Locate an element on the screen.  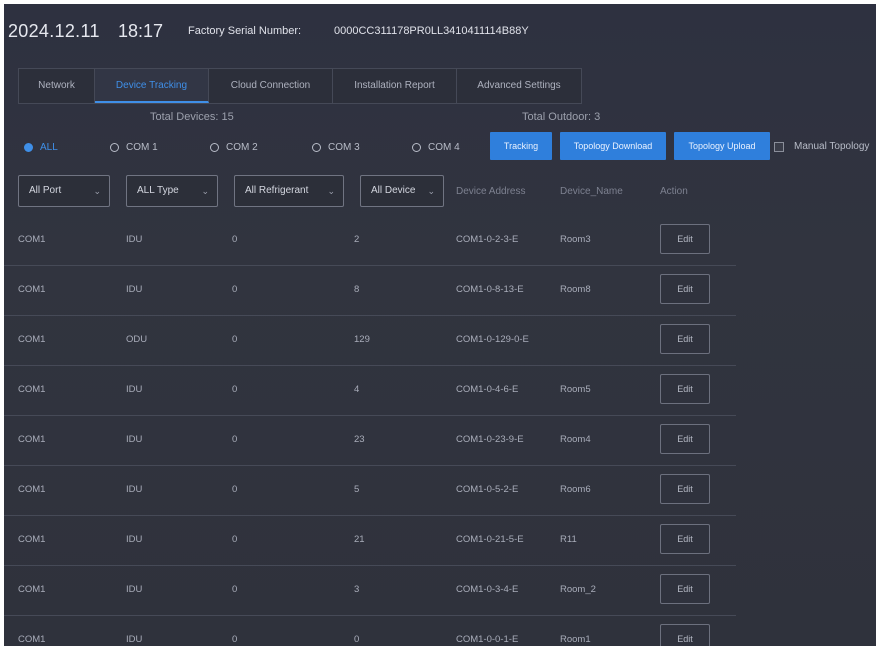
table-row: COM1 IDU 0 2 COM1-0-2-3-E Room3 Edit is located at coordinates (370, 241).